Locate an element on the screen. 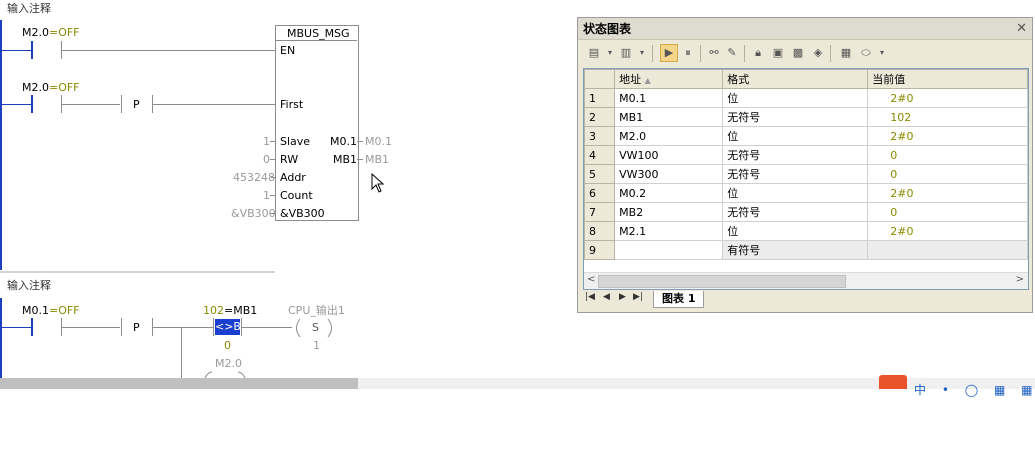  next-contact-label: M2.0 is located at coordinates (228, 363).